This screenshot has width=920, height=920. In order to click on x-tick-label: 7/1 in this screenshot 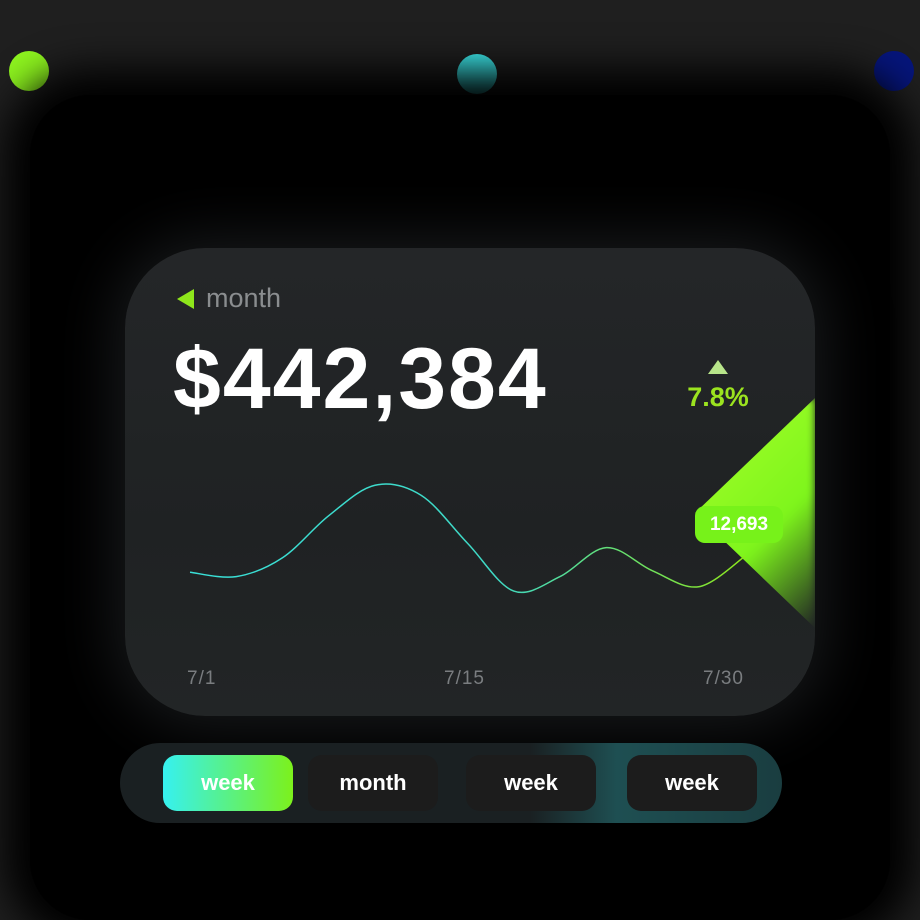, I will do `click(202, 678)`.